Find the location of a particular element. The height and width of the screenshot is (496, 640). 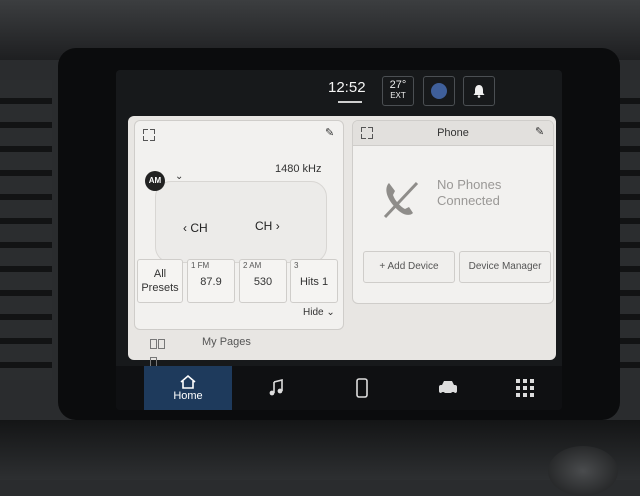

driver-profile-button is located at coordinates (439, 91).